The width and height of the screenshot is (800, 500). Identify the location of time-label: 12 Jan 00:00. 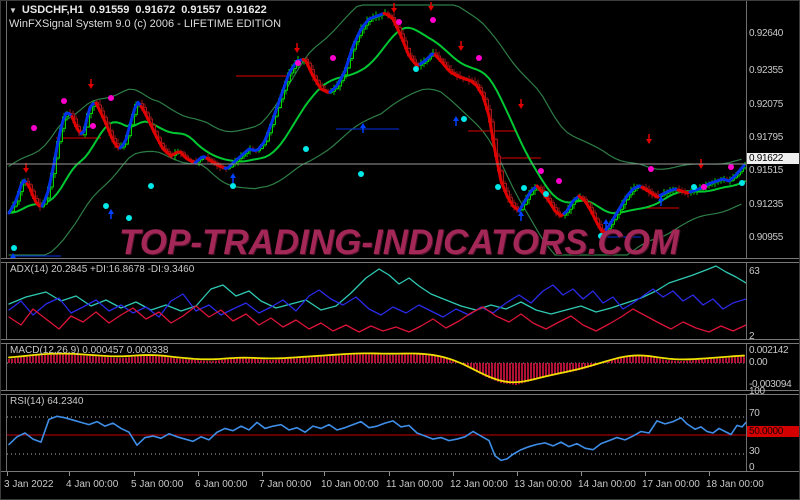
(479, 484).